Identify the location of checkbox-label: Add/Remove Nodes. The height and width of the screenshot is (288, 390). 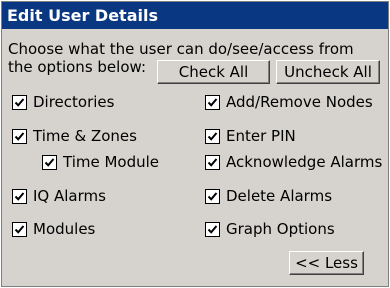
(299, 102).